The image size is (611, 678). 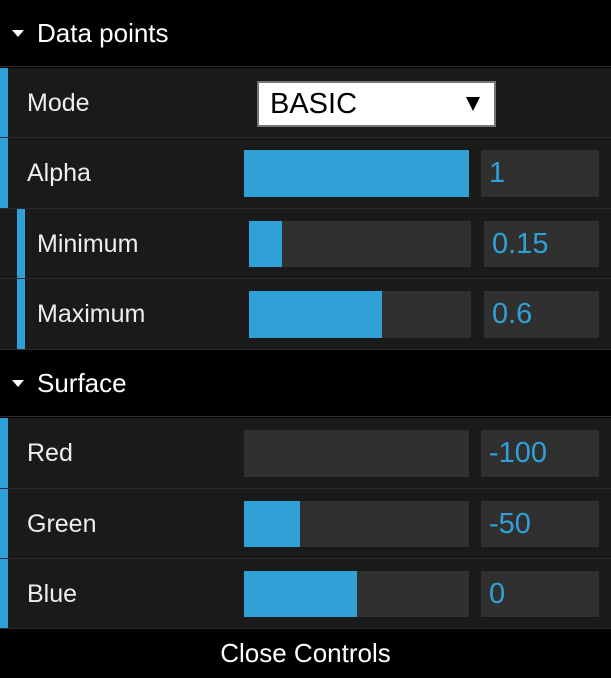 I want to click on dropdown-arrow-icon, so click(x=473, y=104).